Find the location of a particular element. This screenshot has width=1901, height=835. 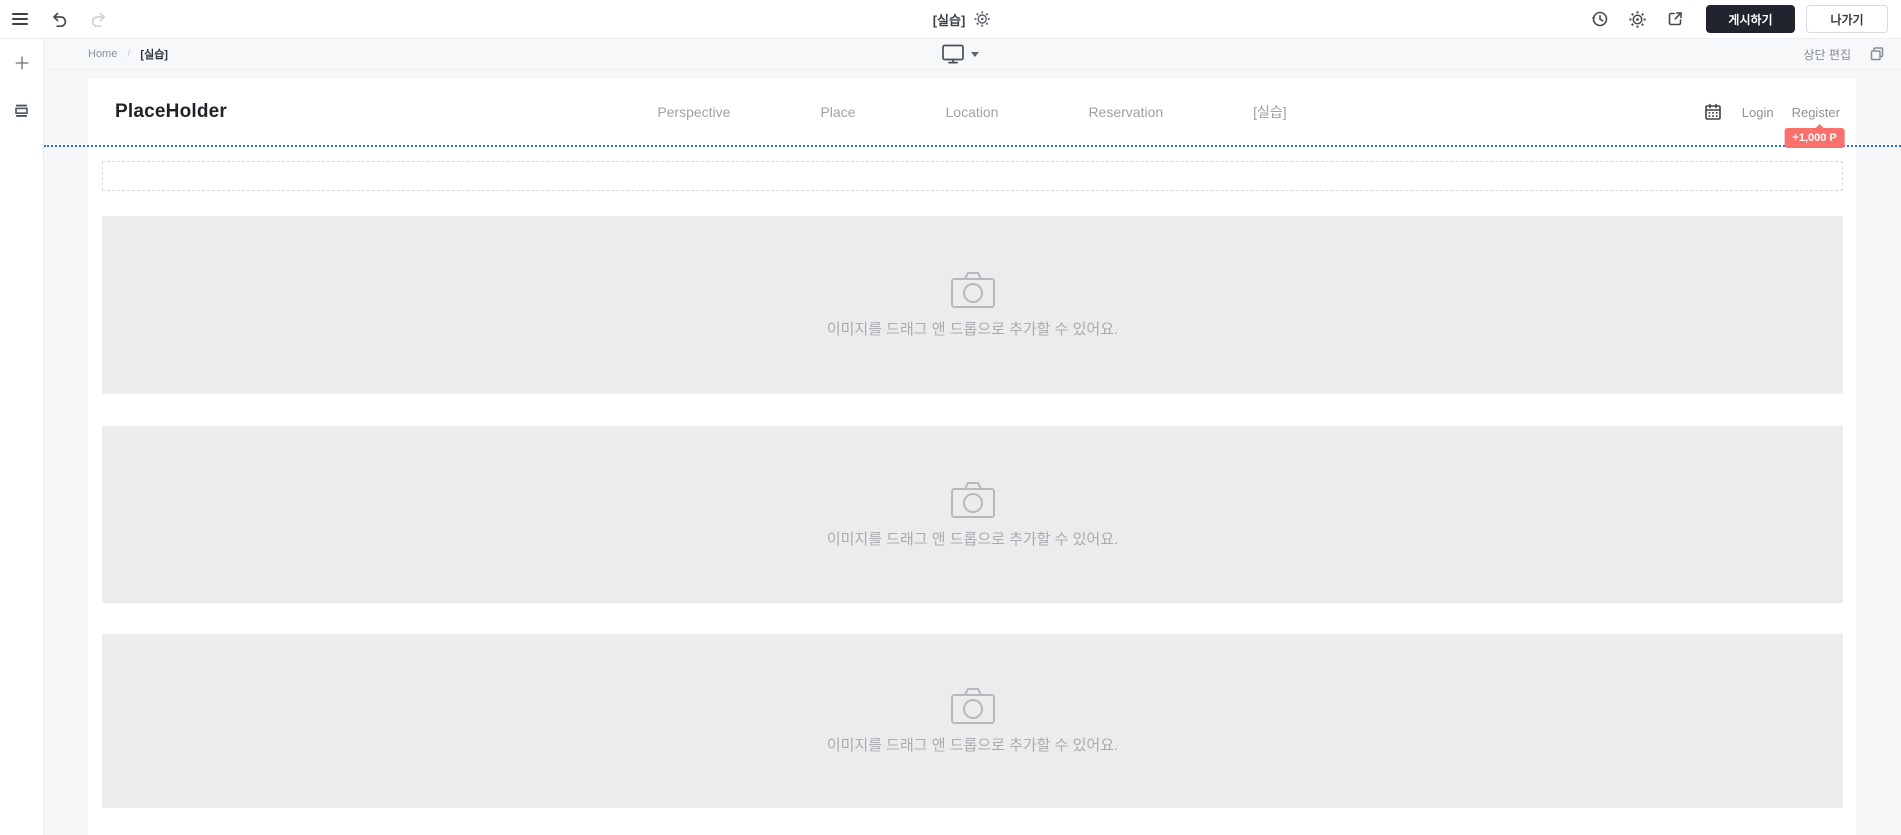

page-settings-button is located at coordinates (982, 19).